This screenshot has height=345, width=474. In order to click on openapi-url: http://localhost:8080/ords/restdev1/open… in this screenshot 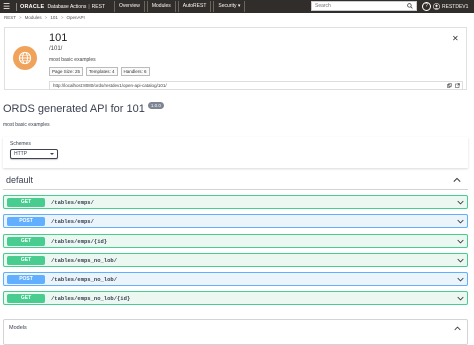, I will do `click(256, 85)`.